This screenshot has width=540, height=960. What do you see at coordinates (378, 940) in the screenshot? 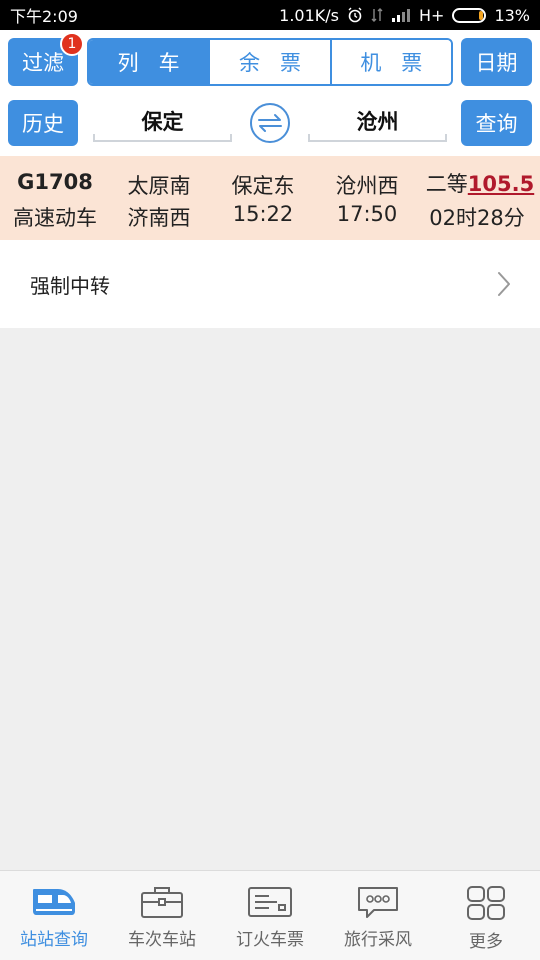
I see `nav-label-travel-stories: 旅行采风` at bounding box center [378, 940].